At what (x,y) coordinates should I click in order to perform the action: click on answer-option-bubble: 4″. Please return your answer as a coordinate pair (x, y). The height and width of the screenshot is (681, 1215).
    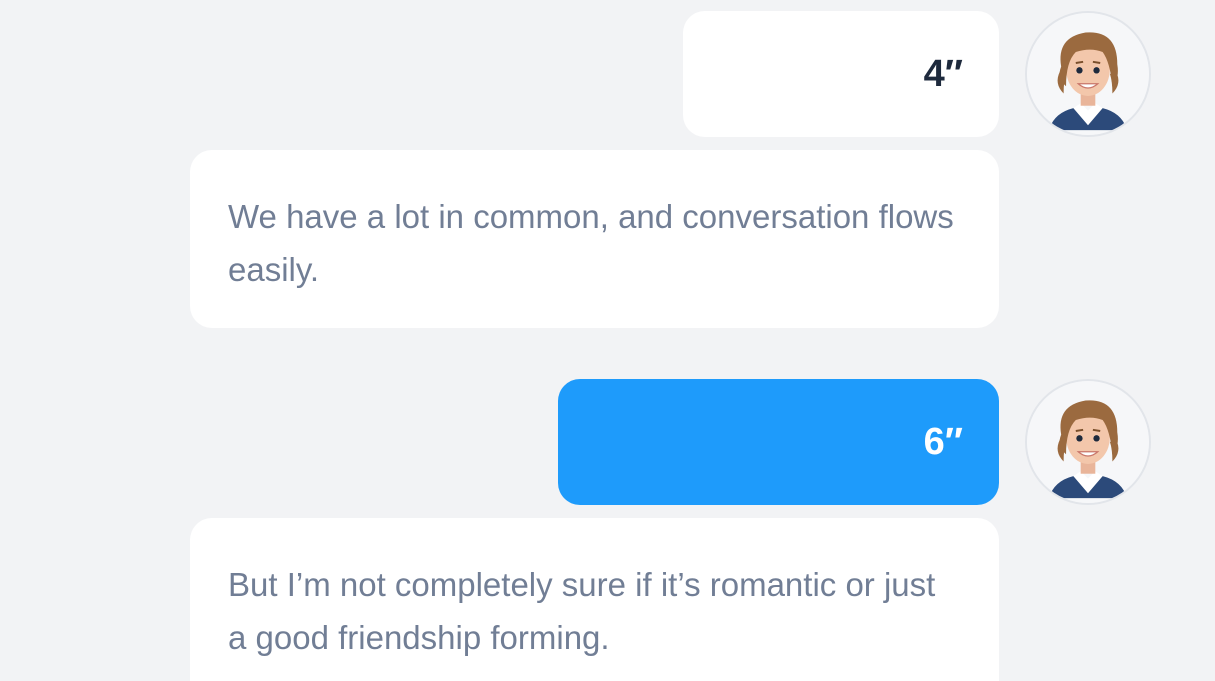
    Looking at the image, I should click on (841, 74).